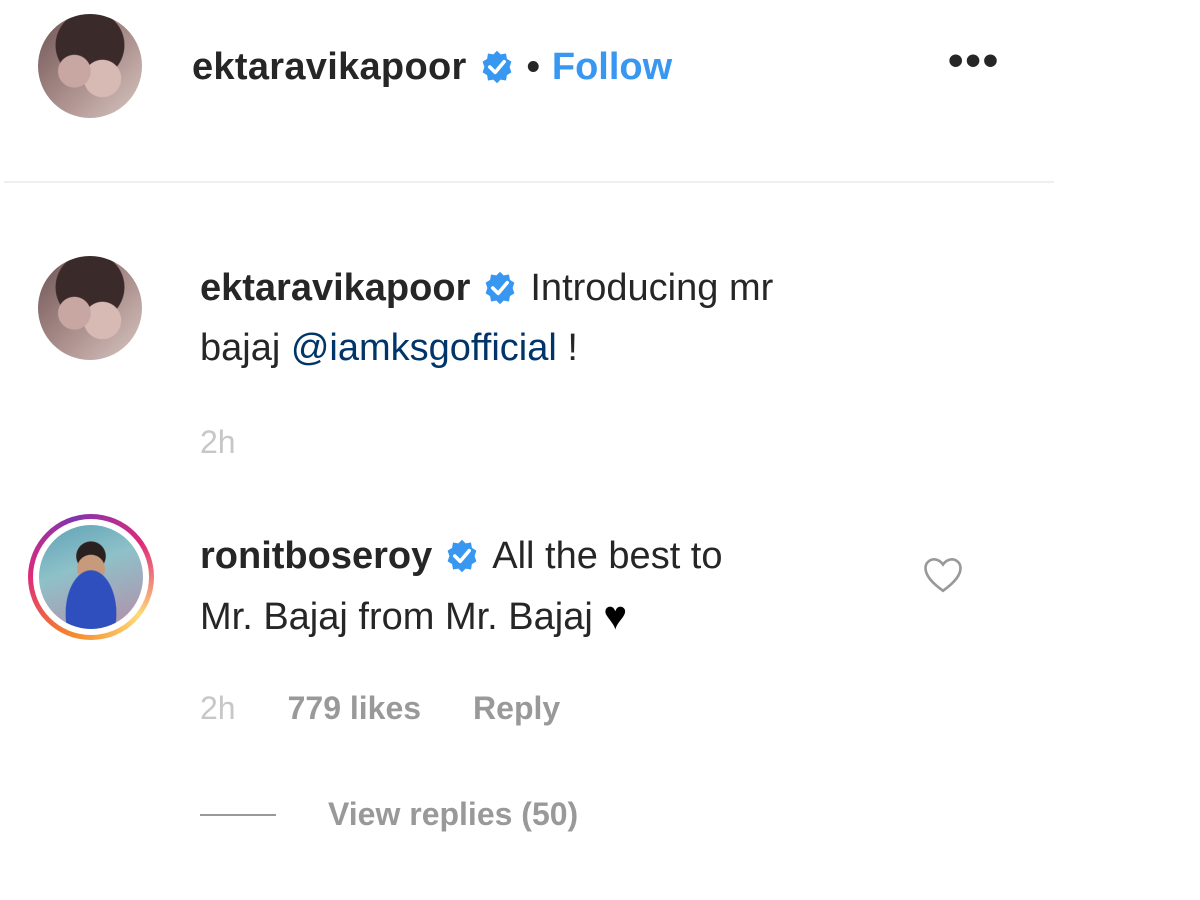  I want to click on view-replies-button: View replies (50), so click(453, 814).